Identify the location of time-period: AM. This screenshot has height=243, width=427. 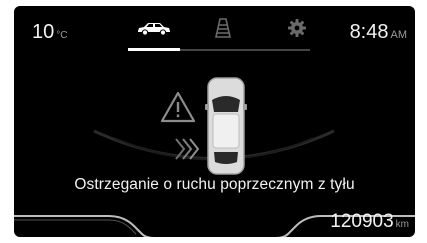
(399, 35).